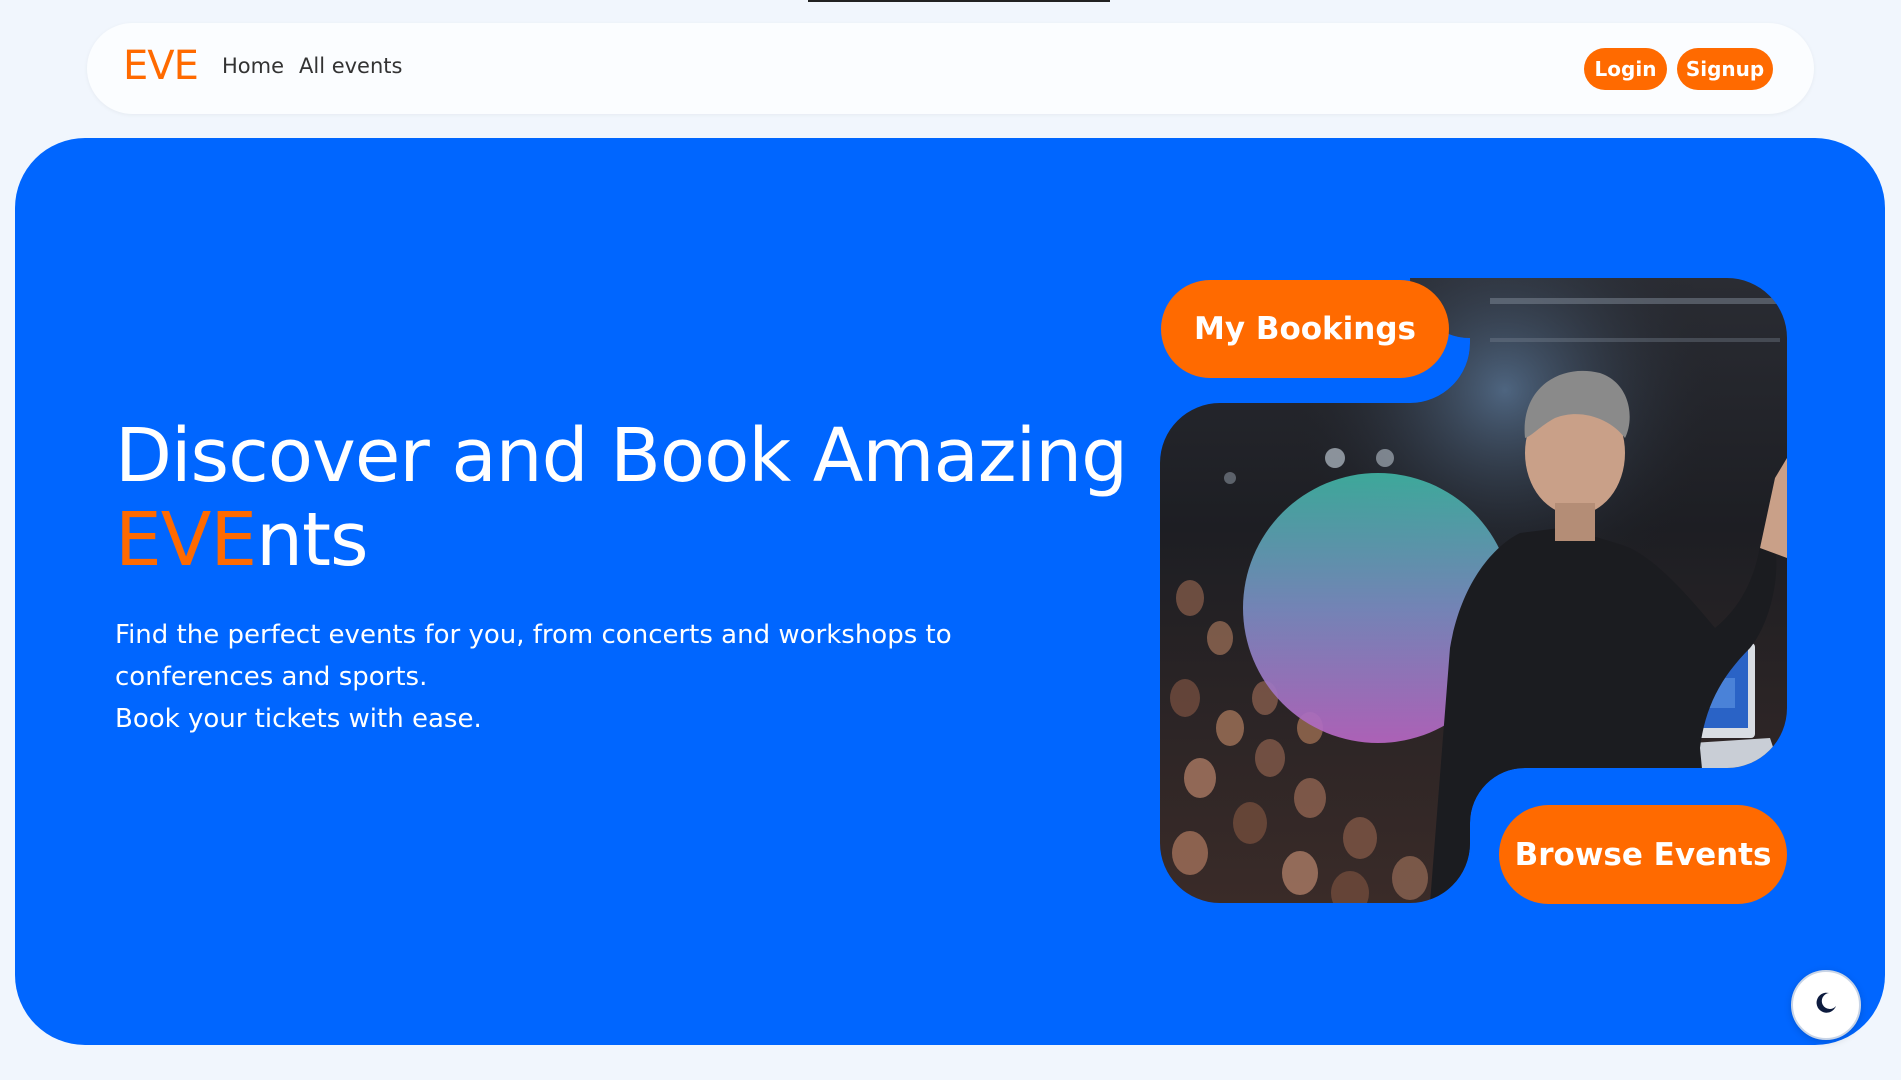  What do you see at coordinates (1625, 69) in the screenshot?
I see `login-button: Login` at bounding box center [1625, 69].